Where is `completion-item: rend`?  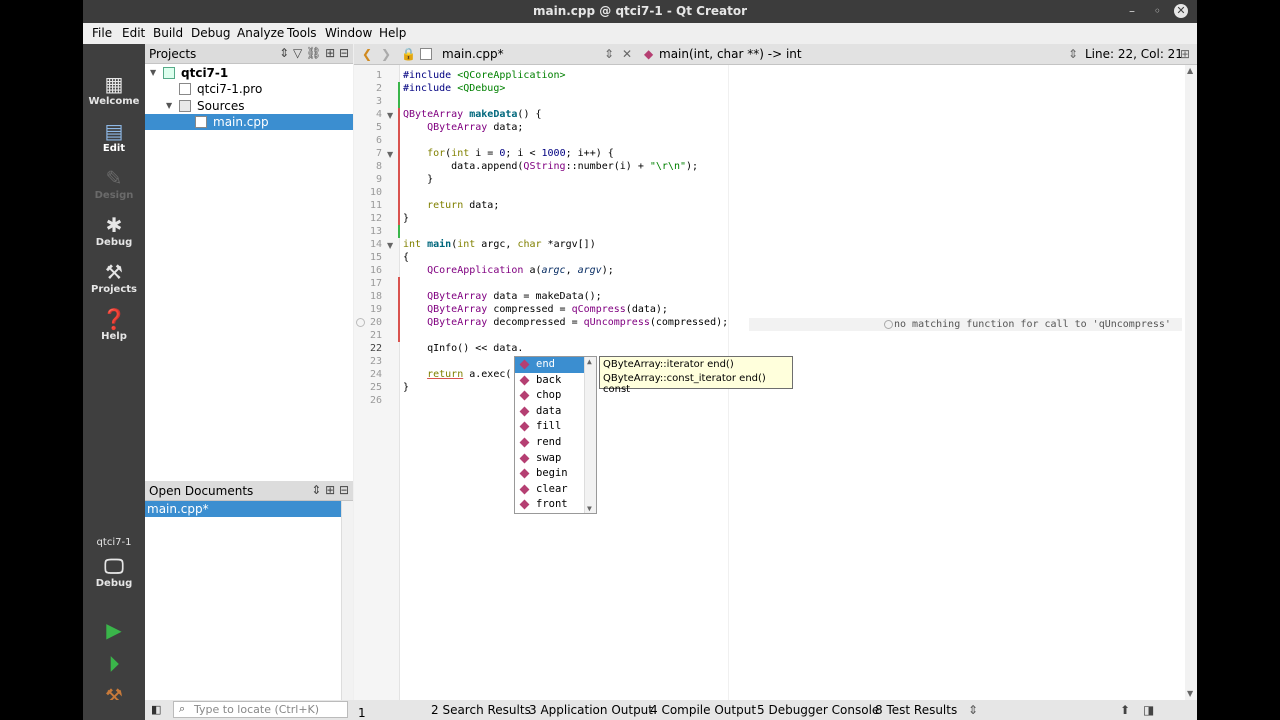
completion-item: rend is located at coordinates (549, 443).